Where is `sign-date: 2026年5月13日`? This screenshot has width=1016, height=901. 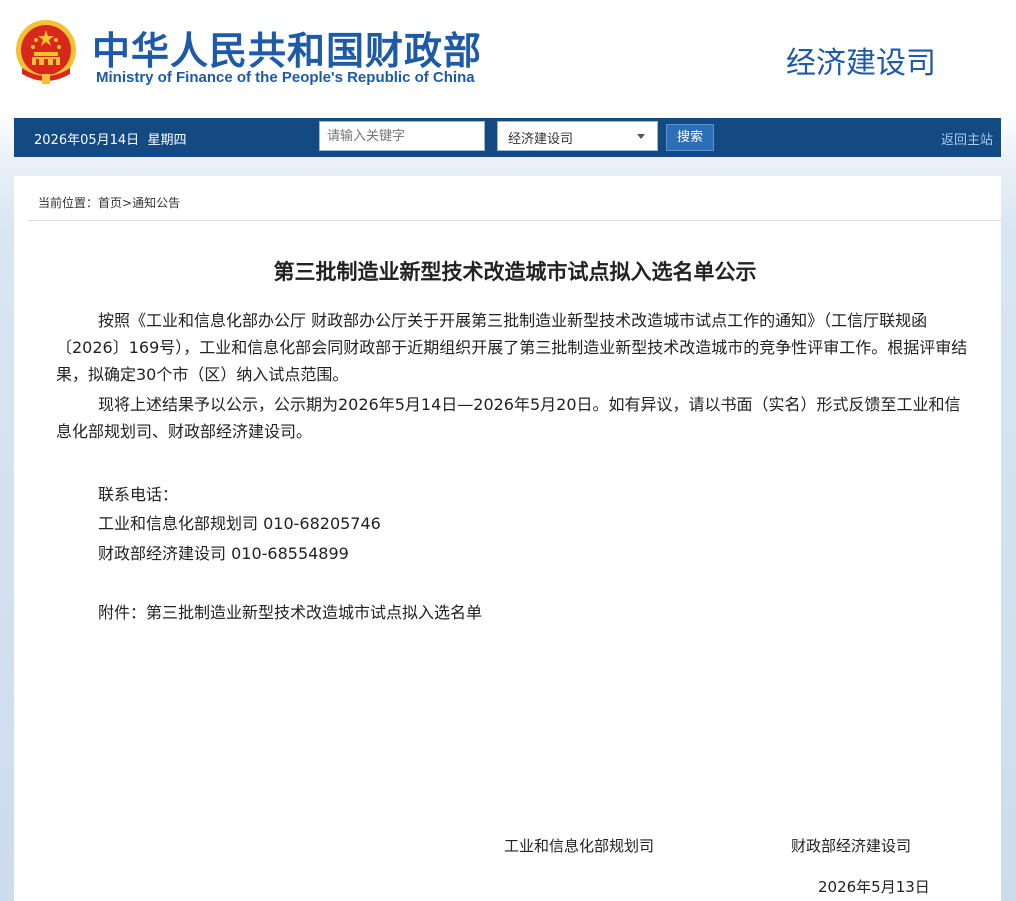
sign-date: 2026年5月13日 is located at coordinates (874, 887).